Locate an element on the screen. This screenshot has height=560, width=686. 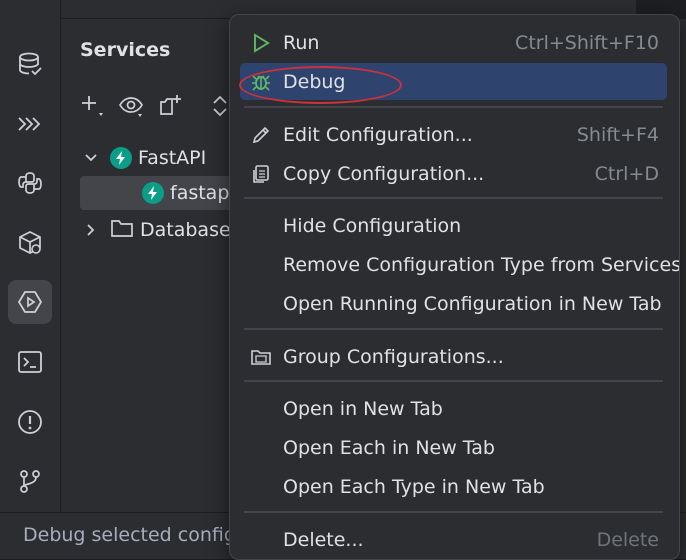
add-icon is located at coordinates (92, 106).